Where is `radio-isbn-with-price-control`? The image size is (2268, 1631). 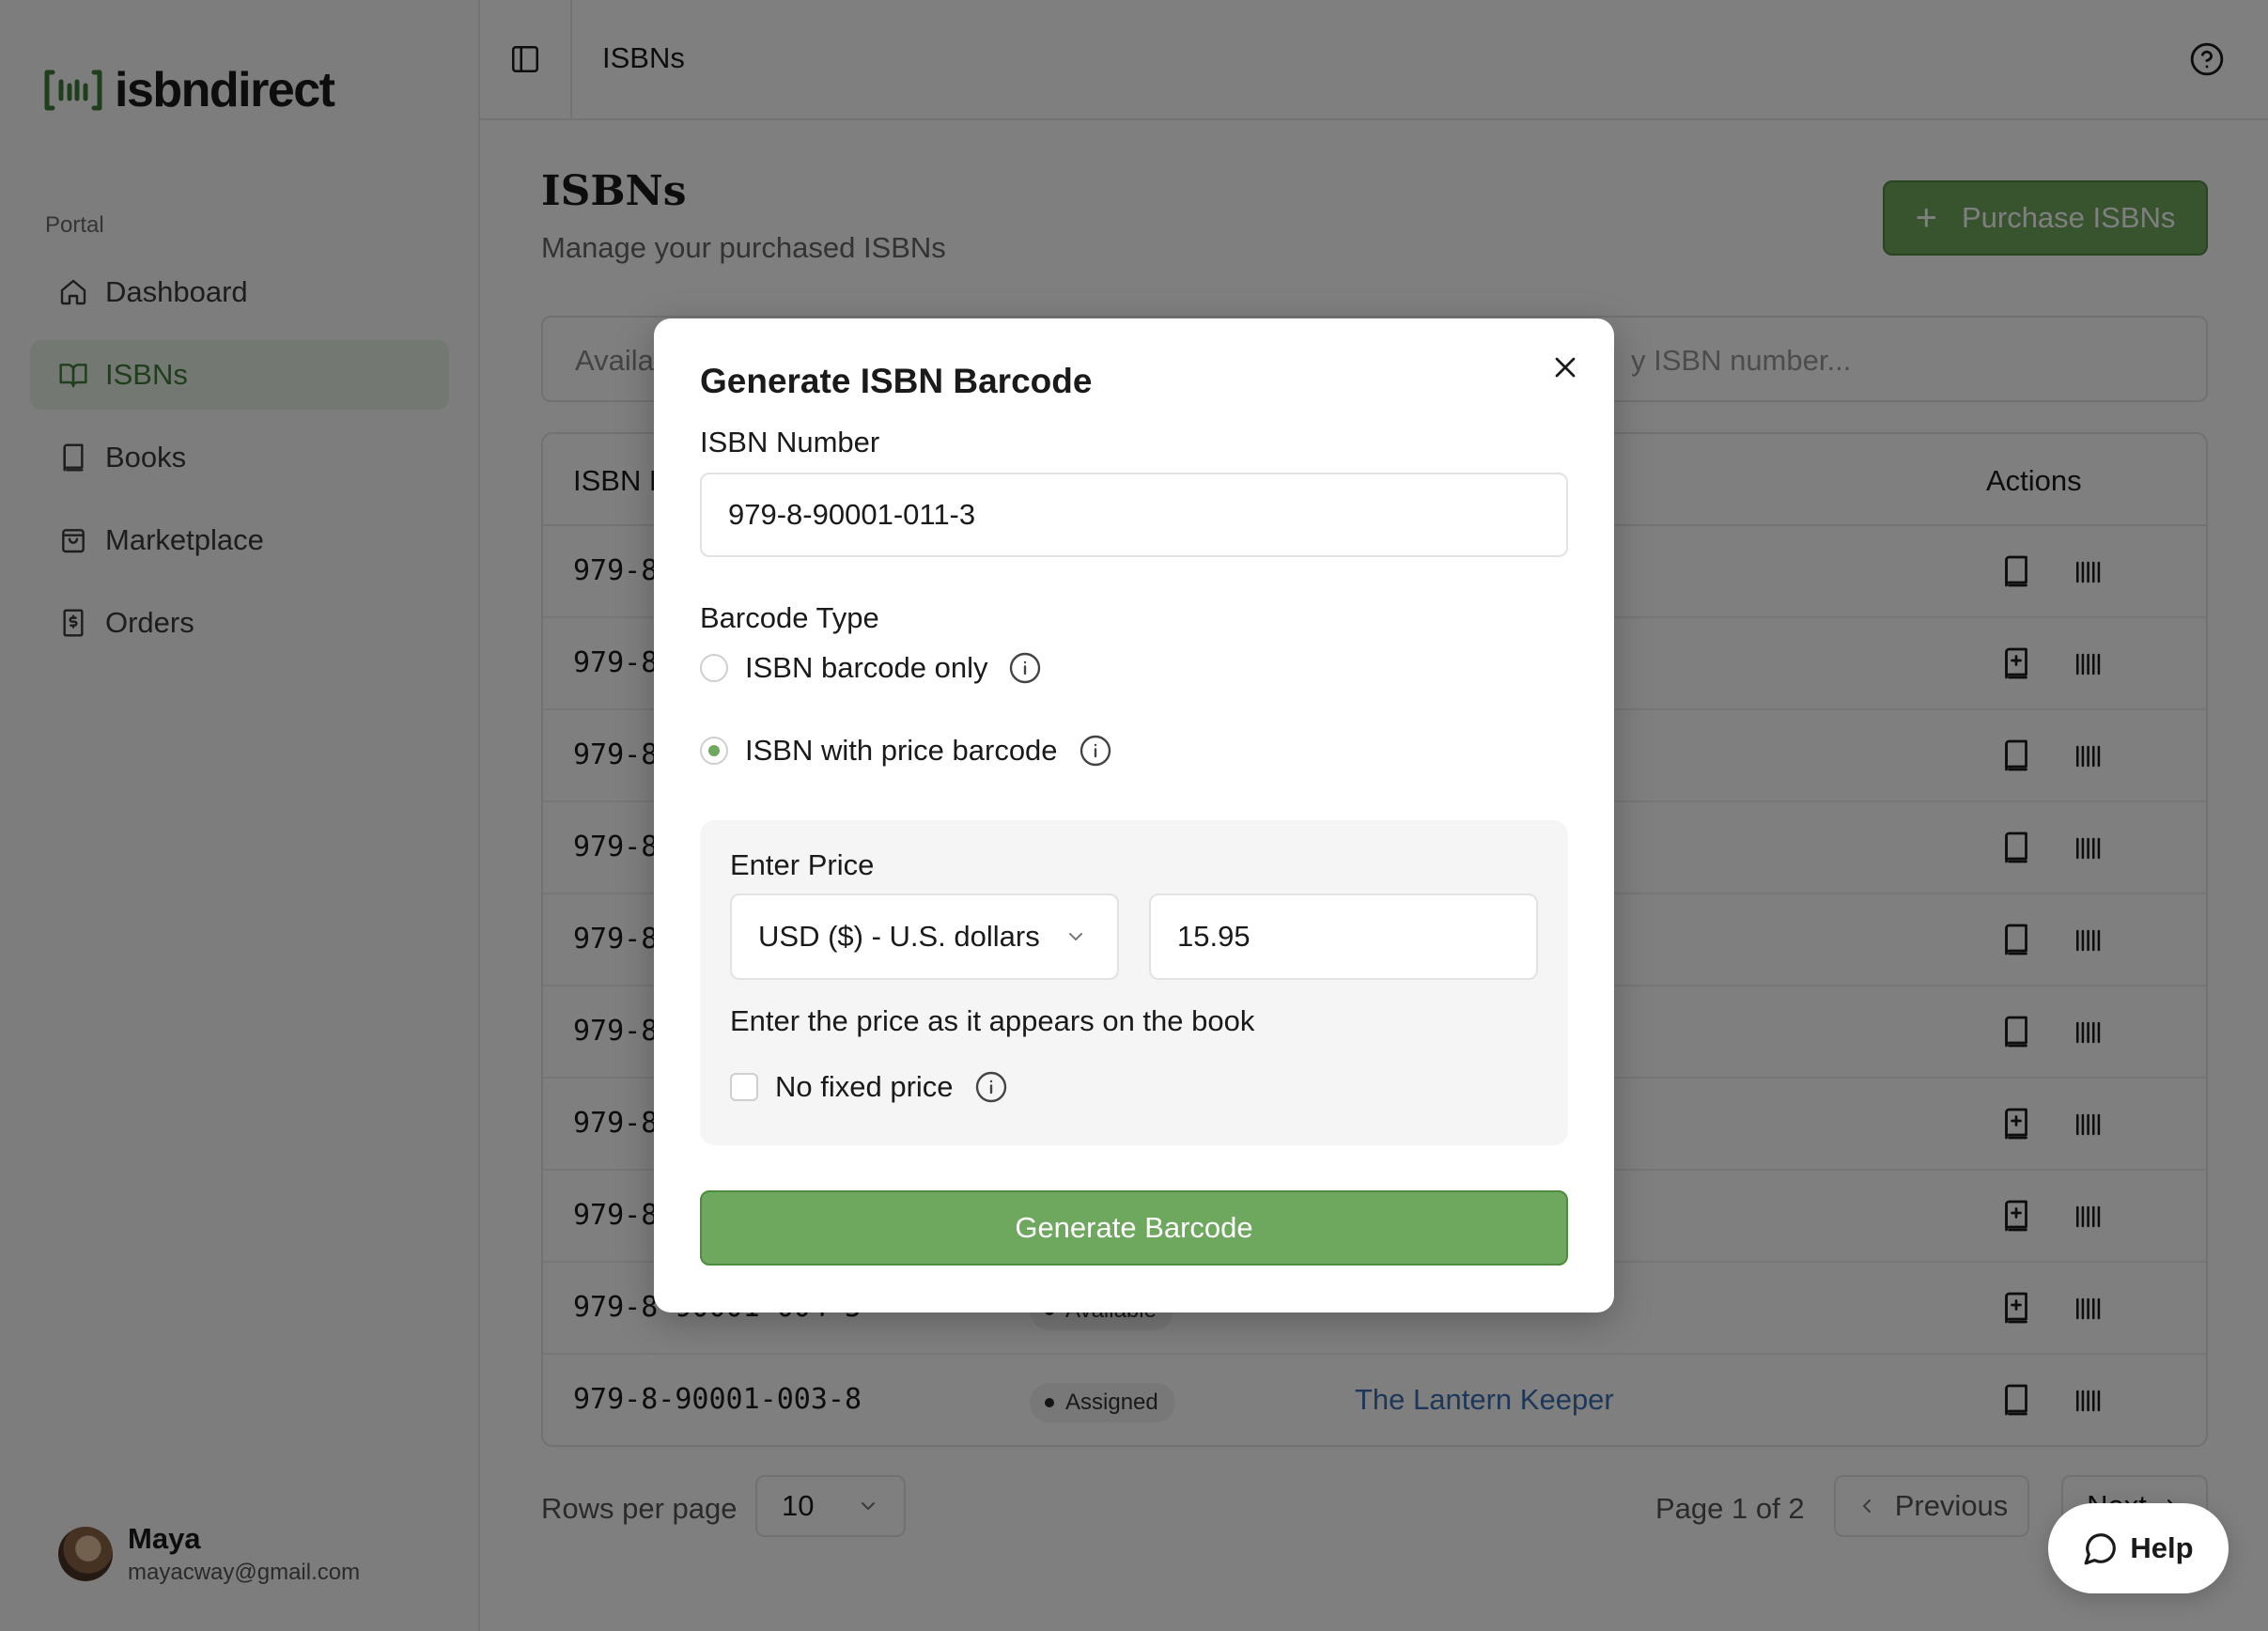 radio-isbn-with-price-control is located at coordinates (714, 751).